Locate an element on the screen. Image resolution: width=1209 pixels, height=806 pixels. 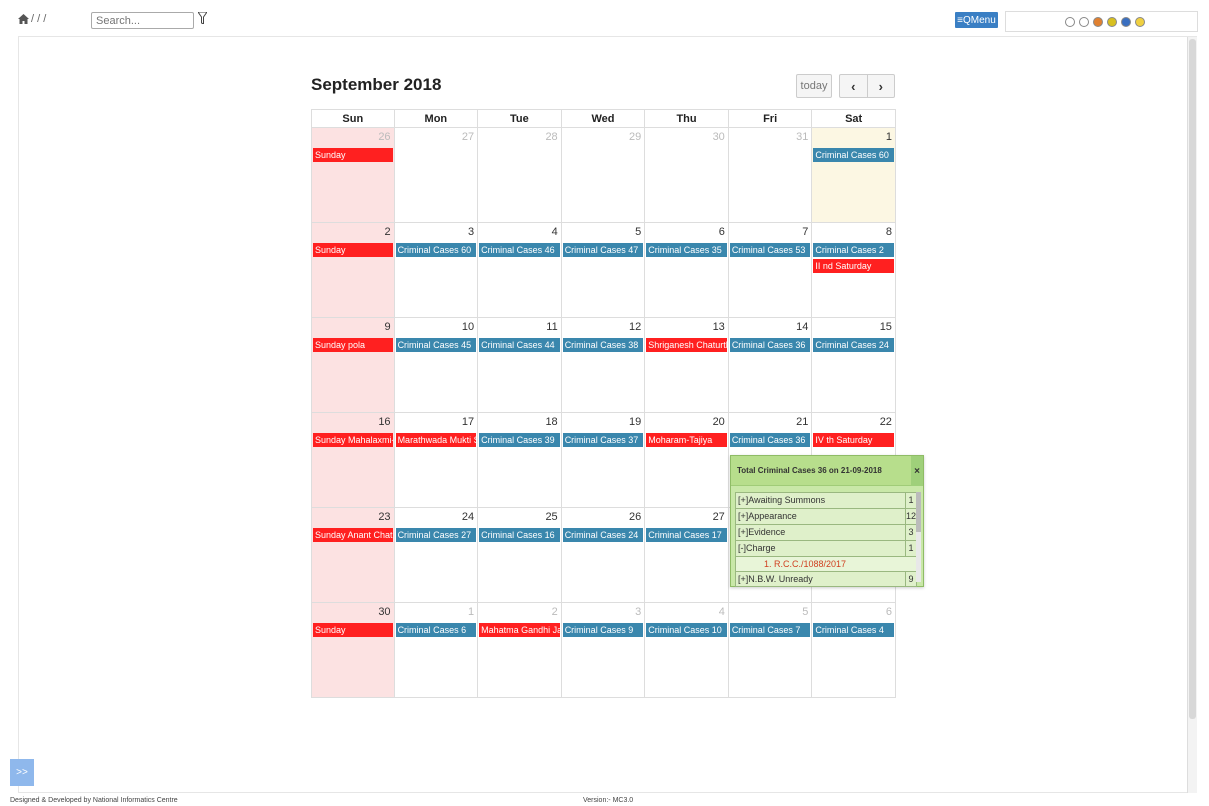
calendar-day-cell: 16 Sunday Mahalaxmi-G is located at coordinates (353, 460).